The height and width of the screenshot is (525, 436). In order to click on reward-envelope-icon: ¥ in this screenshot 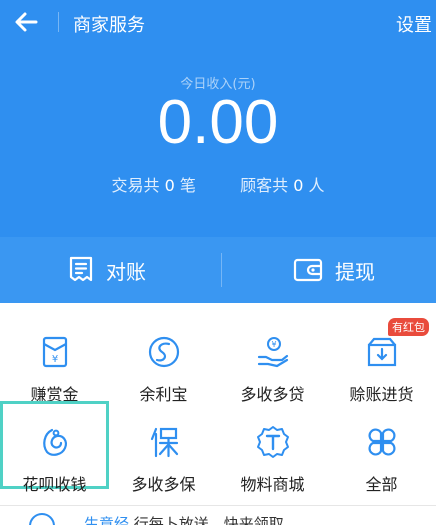, I will do `click(54, 352)`.